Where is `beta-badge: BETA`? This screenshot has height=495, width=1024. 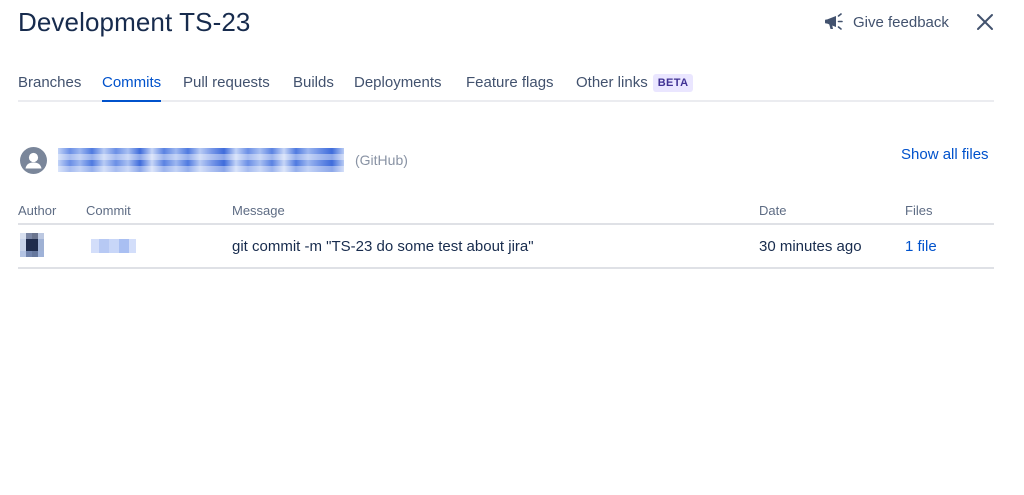 beta-badge: BETA is located at coordinates (673, 83).